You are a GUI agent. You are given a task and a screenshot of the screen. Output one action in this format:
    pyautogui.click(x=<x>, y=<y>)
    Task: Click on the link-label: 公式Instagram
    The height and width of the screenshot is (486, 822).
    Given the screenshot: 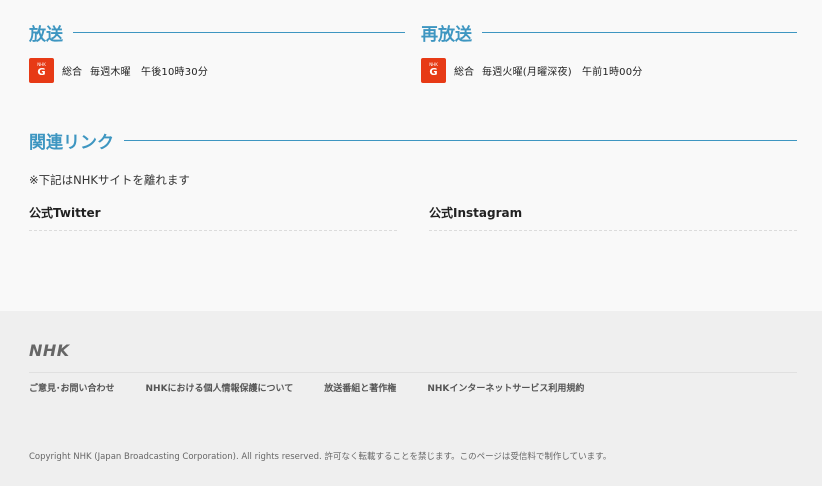 What is the action you would take?
    pyautogui.click(x=476, y=213)
    